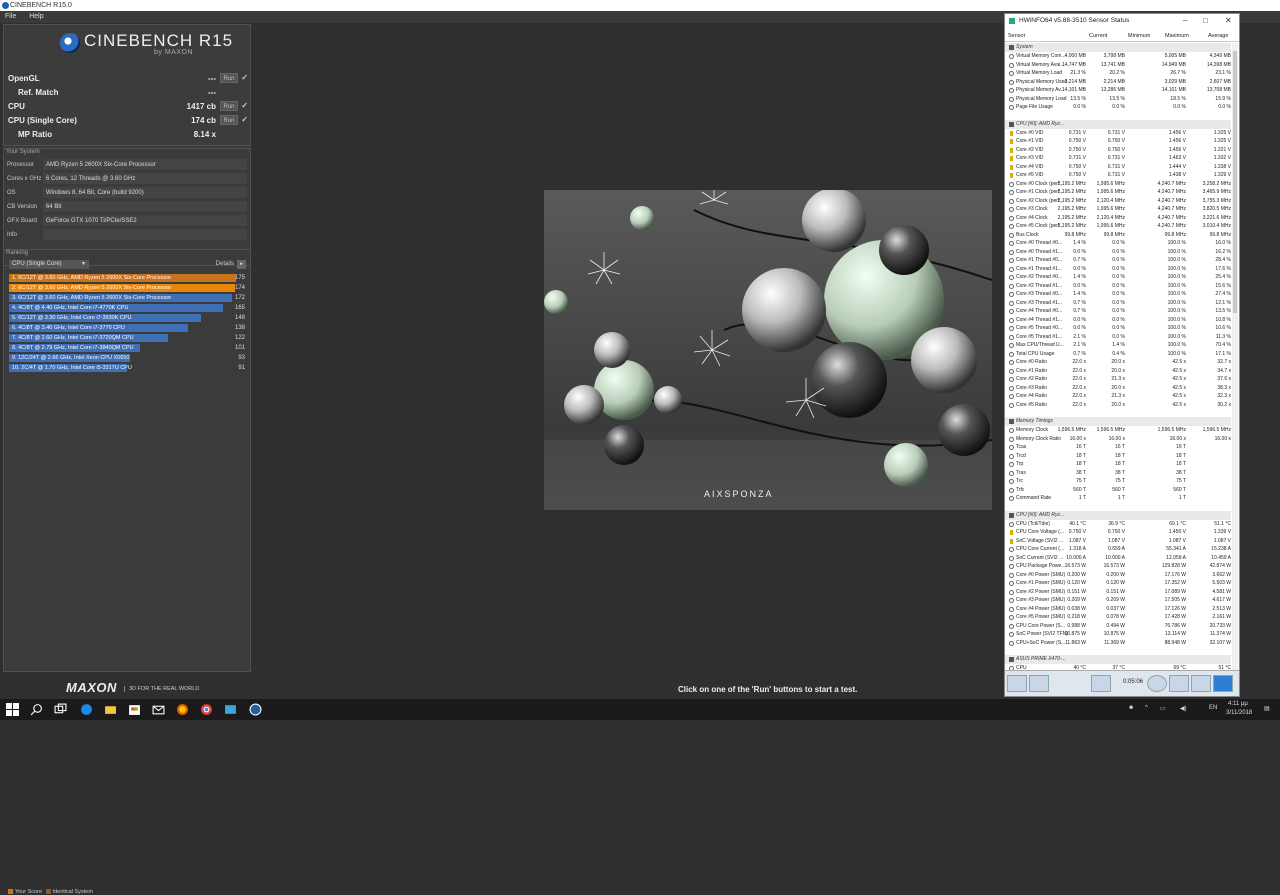 The height and width of the screenshot is (895, 1280). Describe the element at coordinates (1183, 708) in the screenshot. I see `volume-icon: ◀)` at that location.